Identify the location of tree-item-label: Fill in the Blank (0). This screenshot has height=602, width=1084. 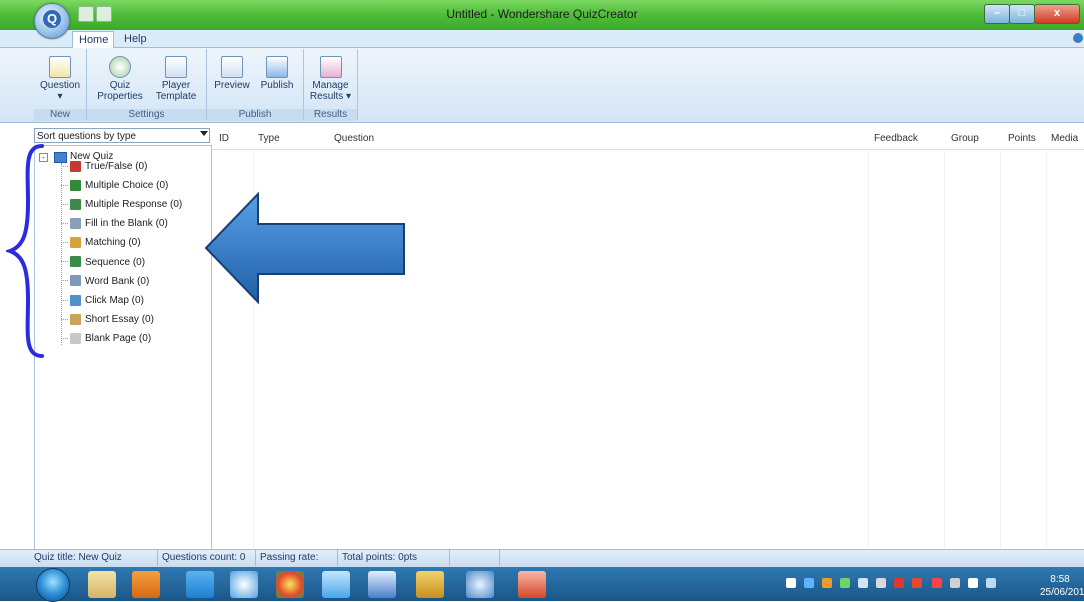
(126, 224).